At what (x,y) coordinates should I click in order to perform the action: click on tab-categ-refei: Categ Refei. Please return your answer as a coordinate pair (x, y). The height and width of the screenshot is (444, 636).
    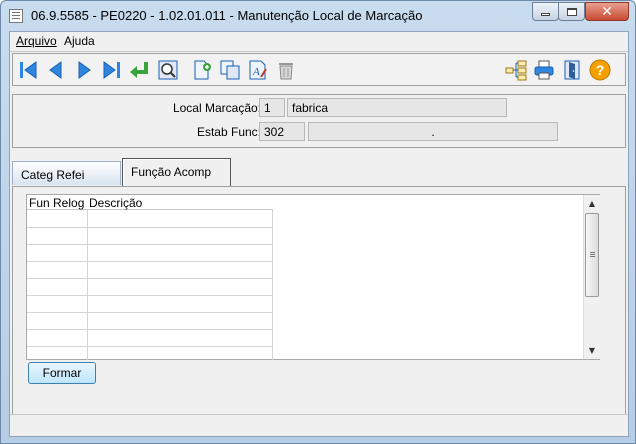
    Looking at the image, I should click on (66, 173).